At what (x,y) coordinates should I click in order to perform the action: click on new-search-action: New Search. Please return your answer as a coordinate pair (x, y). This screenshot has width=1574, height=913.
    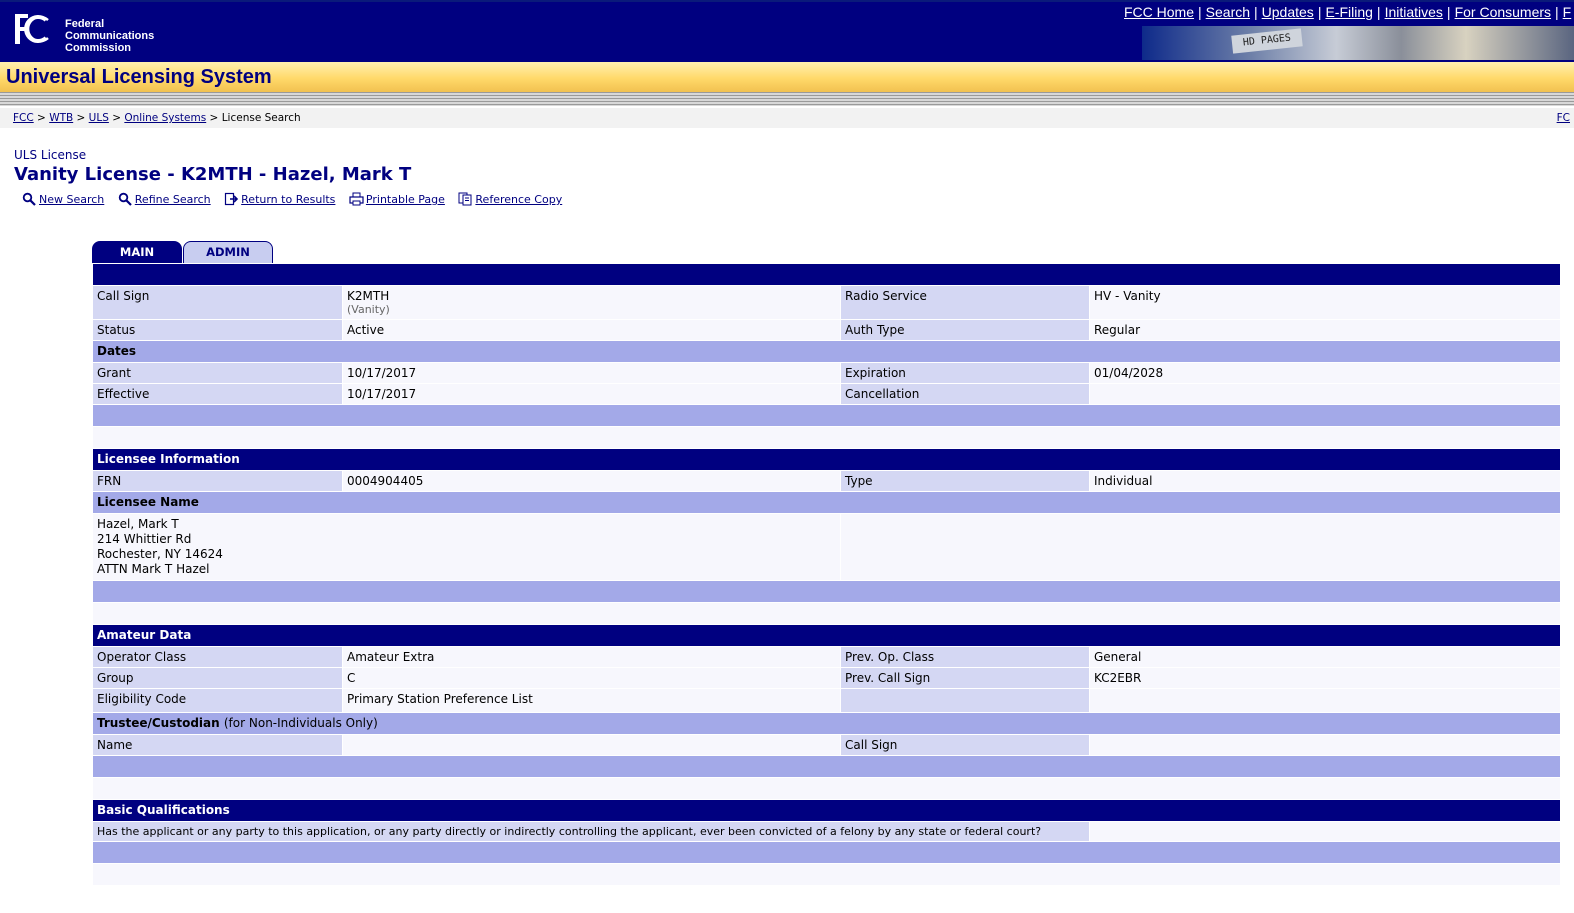
    Looking at the image, I should click on (63, 199).